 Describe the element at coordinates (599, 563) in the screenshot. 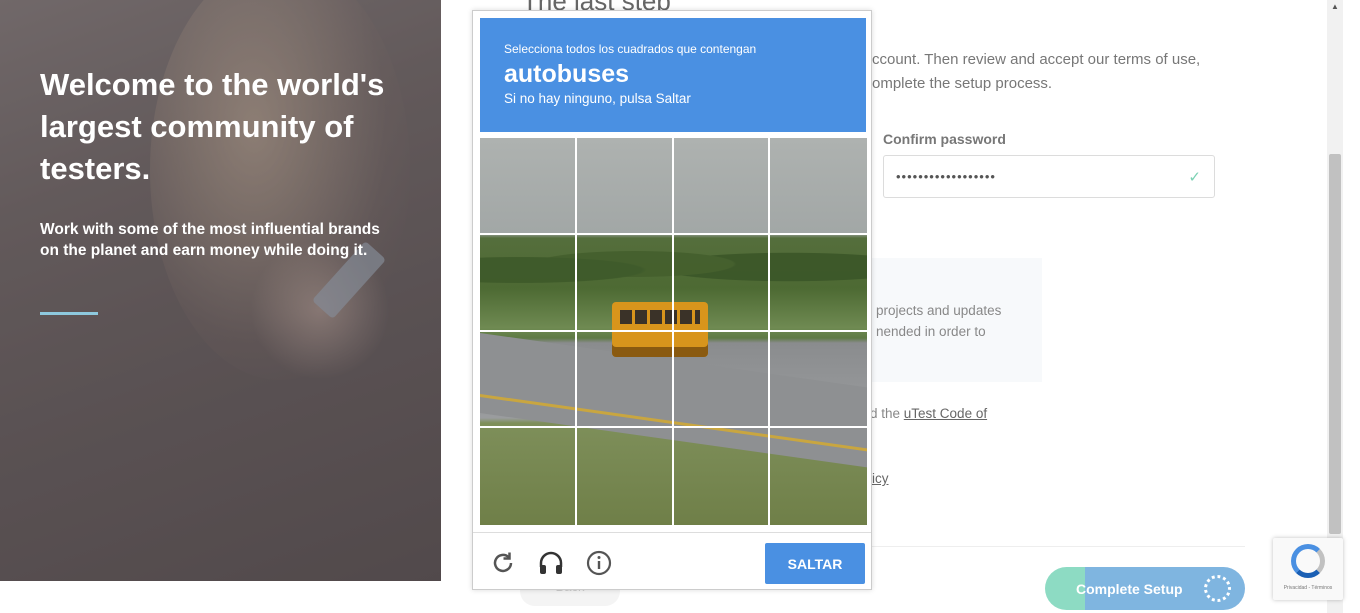

I see `info-icon` at that location.